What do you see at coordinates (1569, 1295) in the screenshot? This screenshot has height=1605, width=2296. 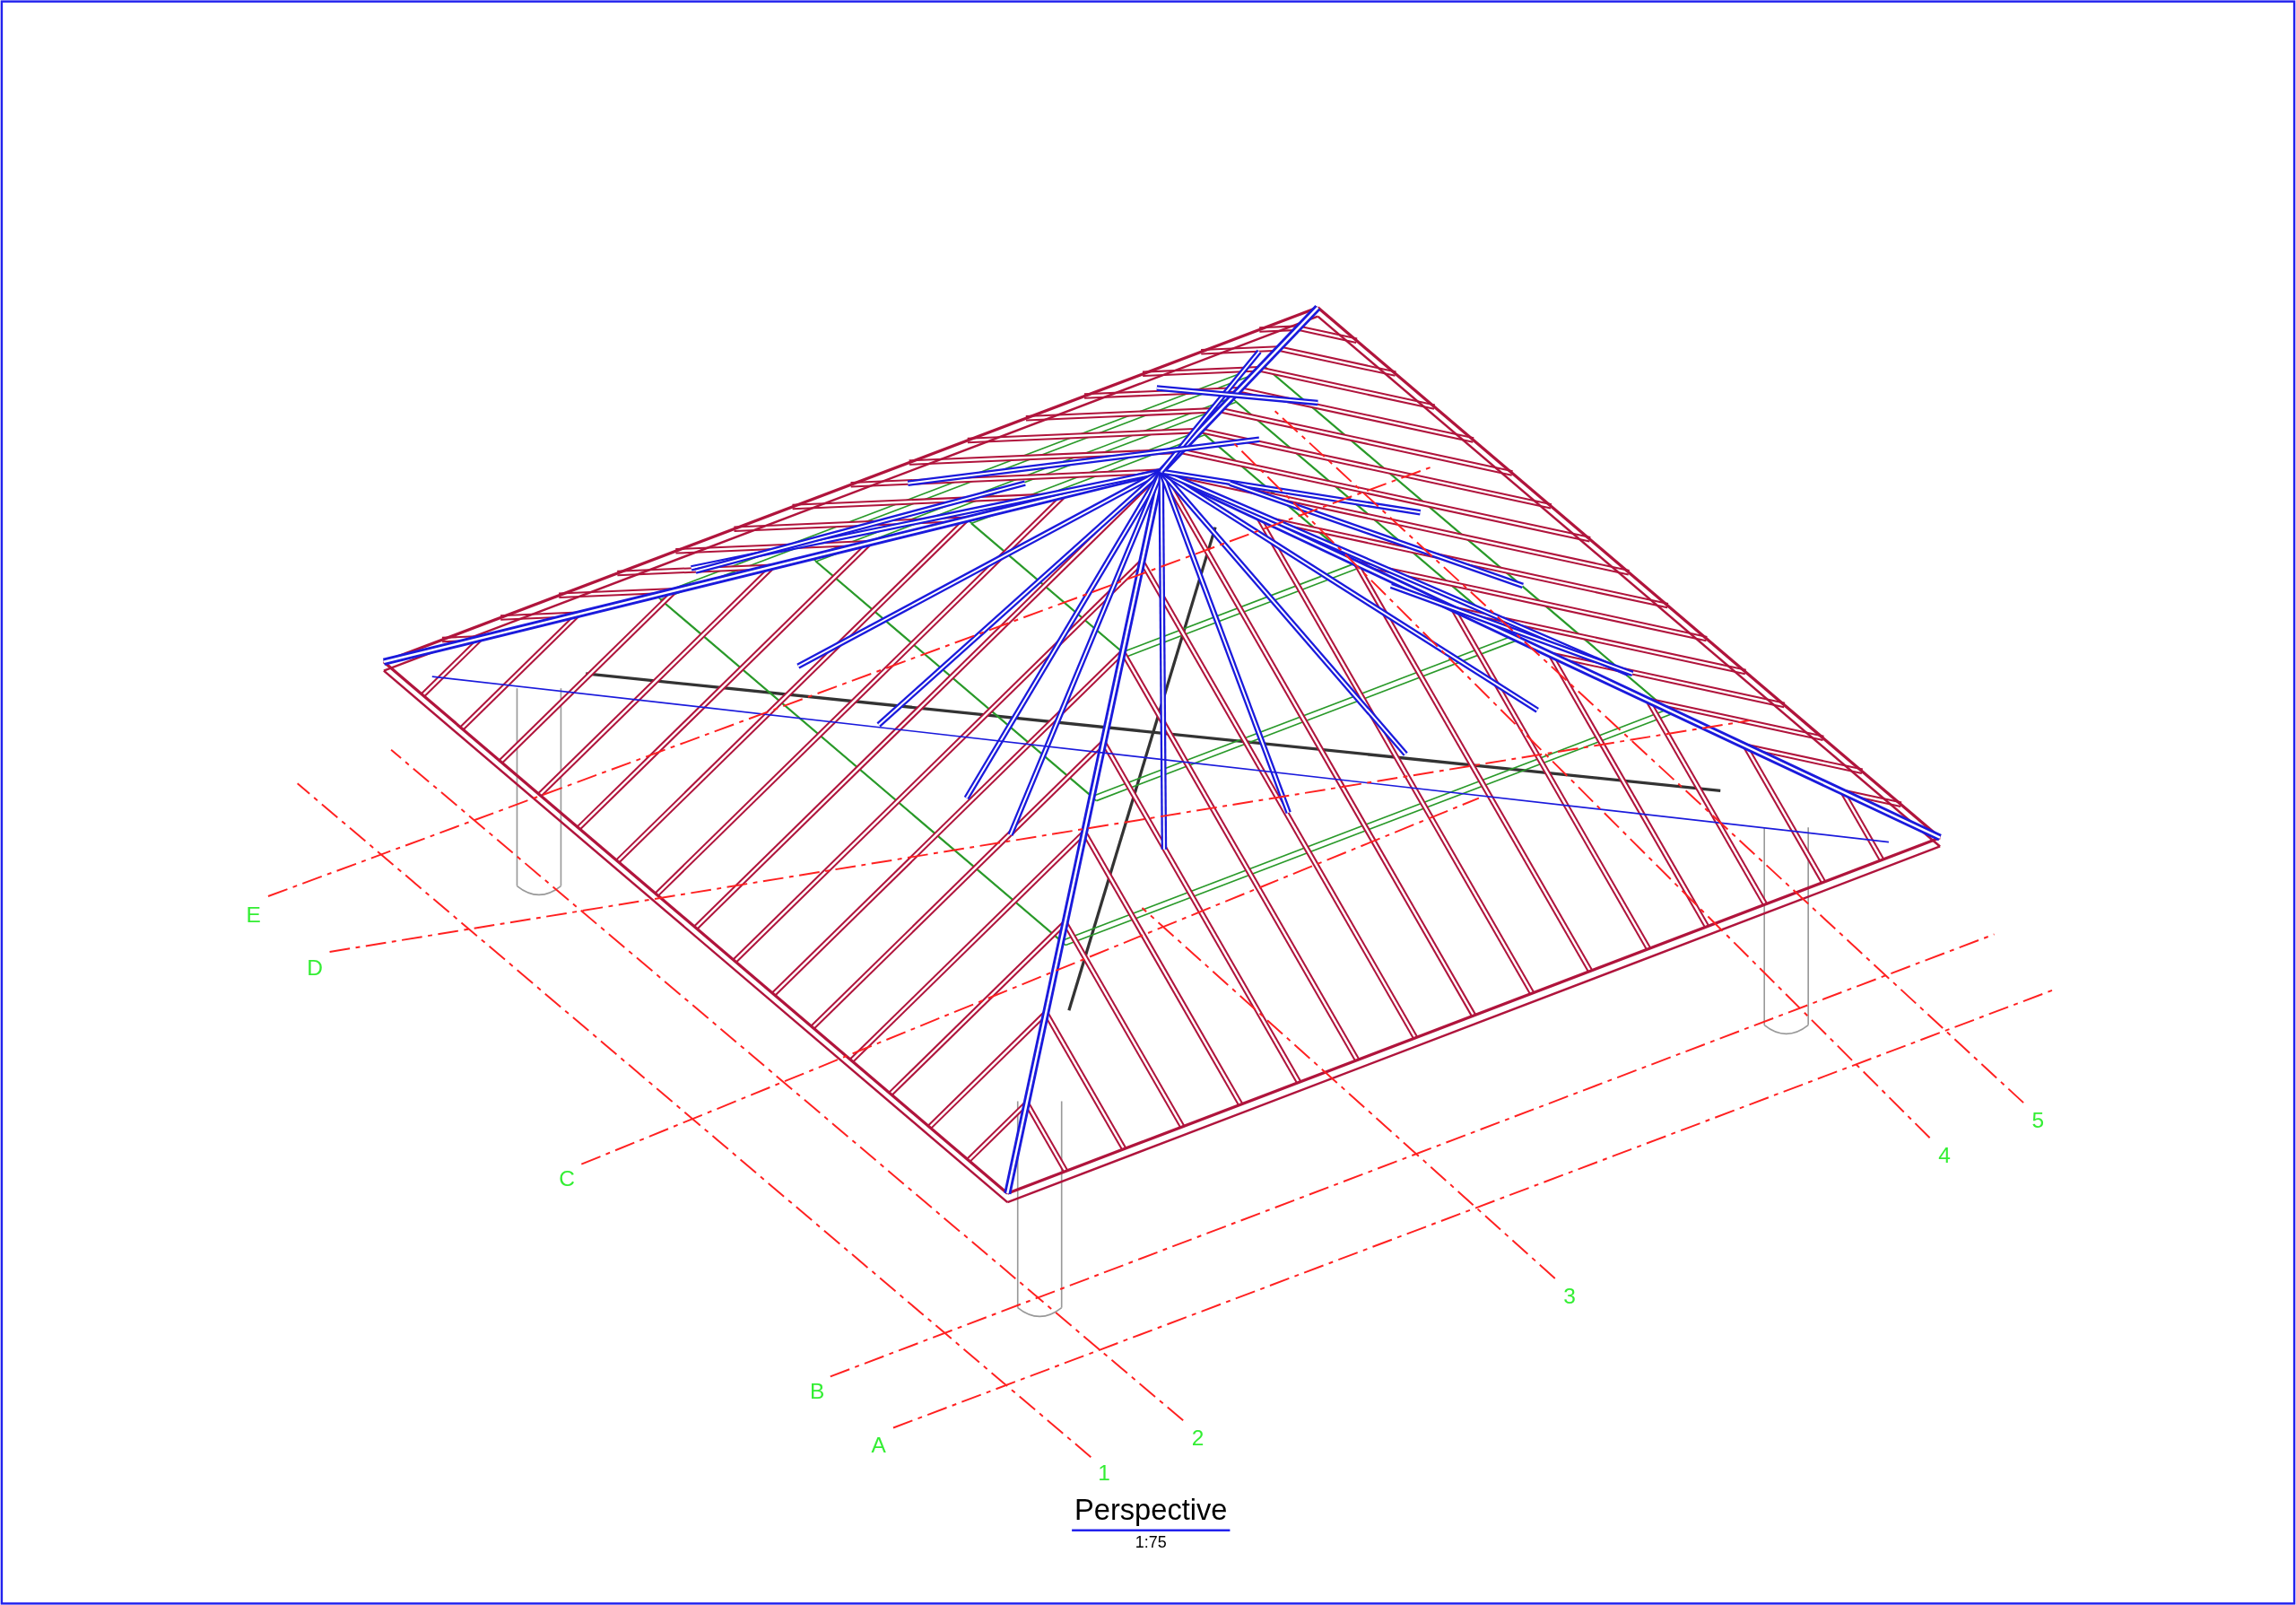 I see `grid-label: 3` at bounding box center [1569, 1295].